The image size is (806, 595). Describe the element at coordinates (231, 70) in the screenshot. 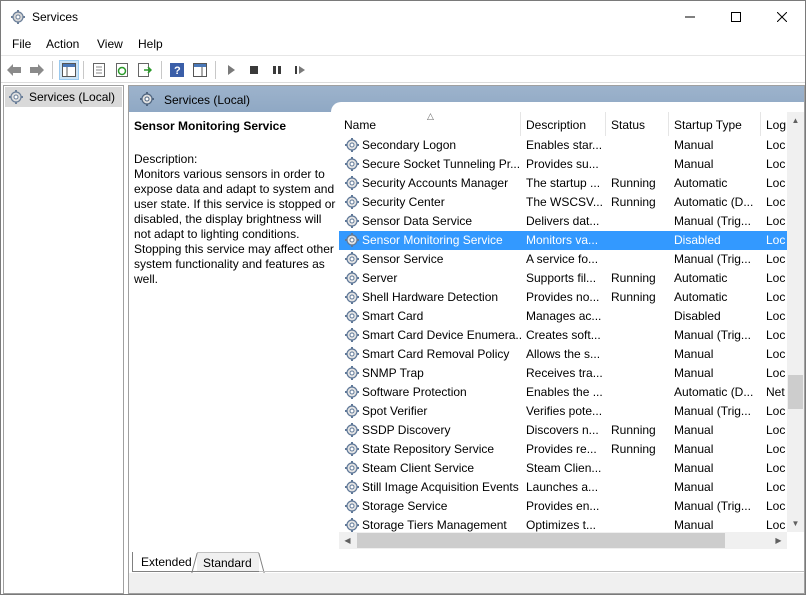

I see `start-service-button` at that location.